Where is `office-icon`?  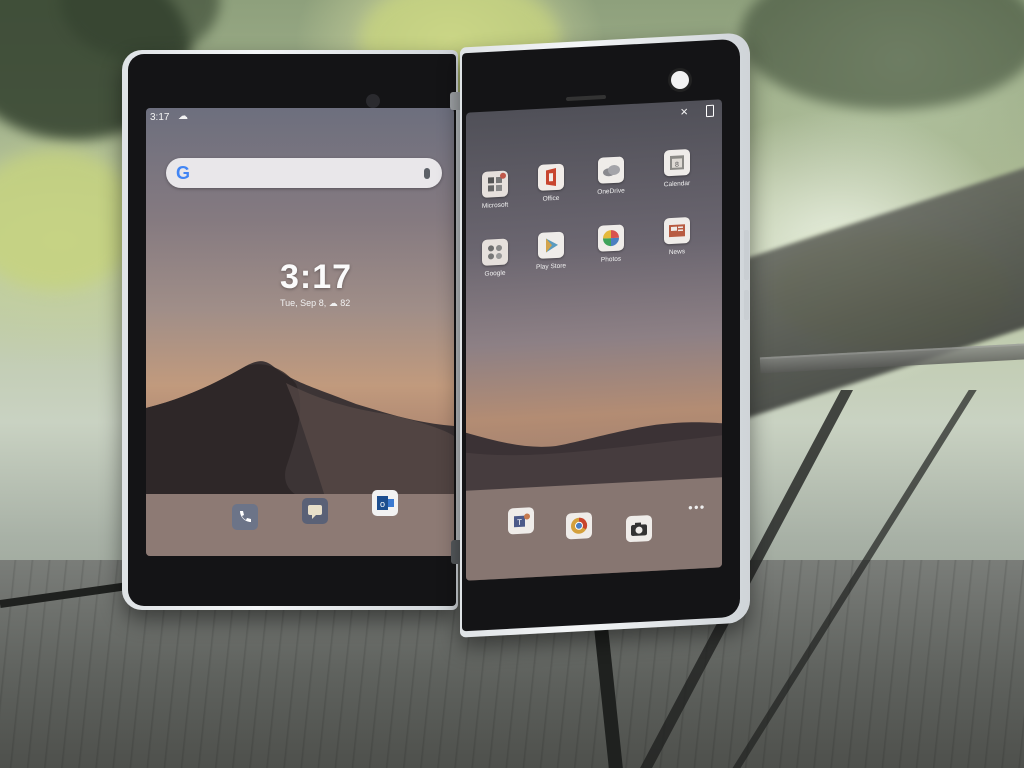 office-icon is located at coordinates (551, 177).